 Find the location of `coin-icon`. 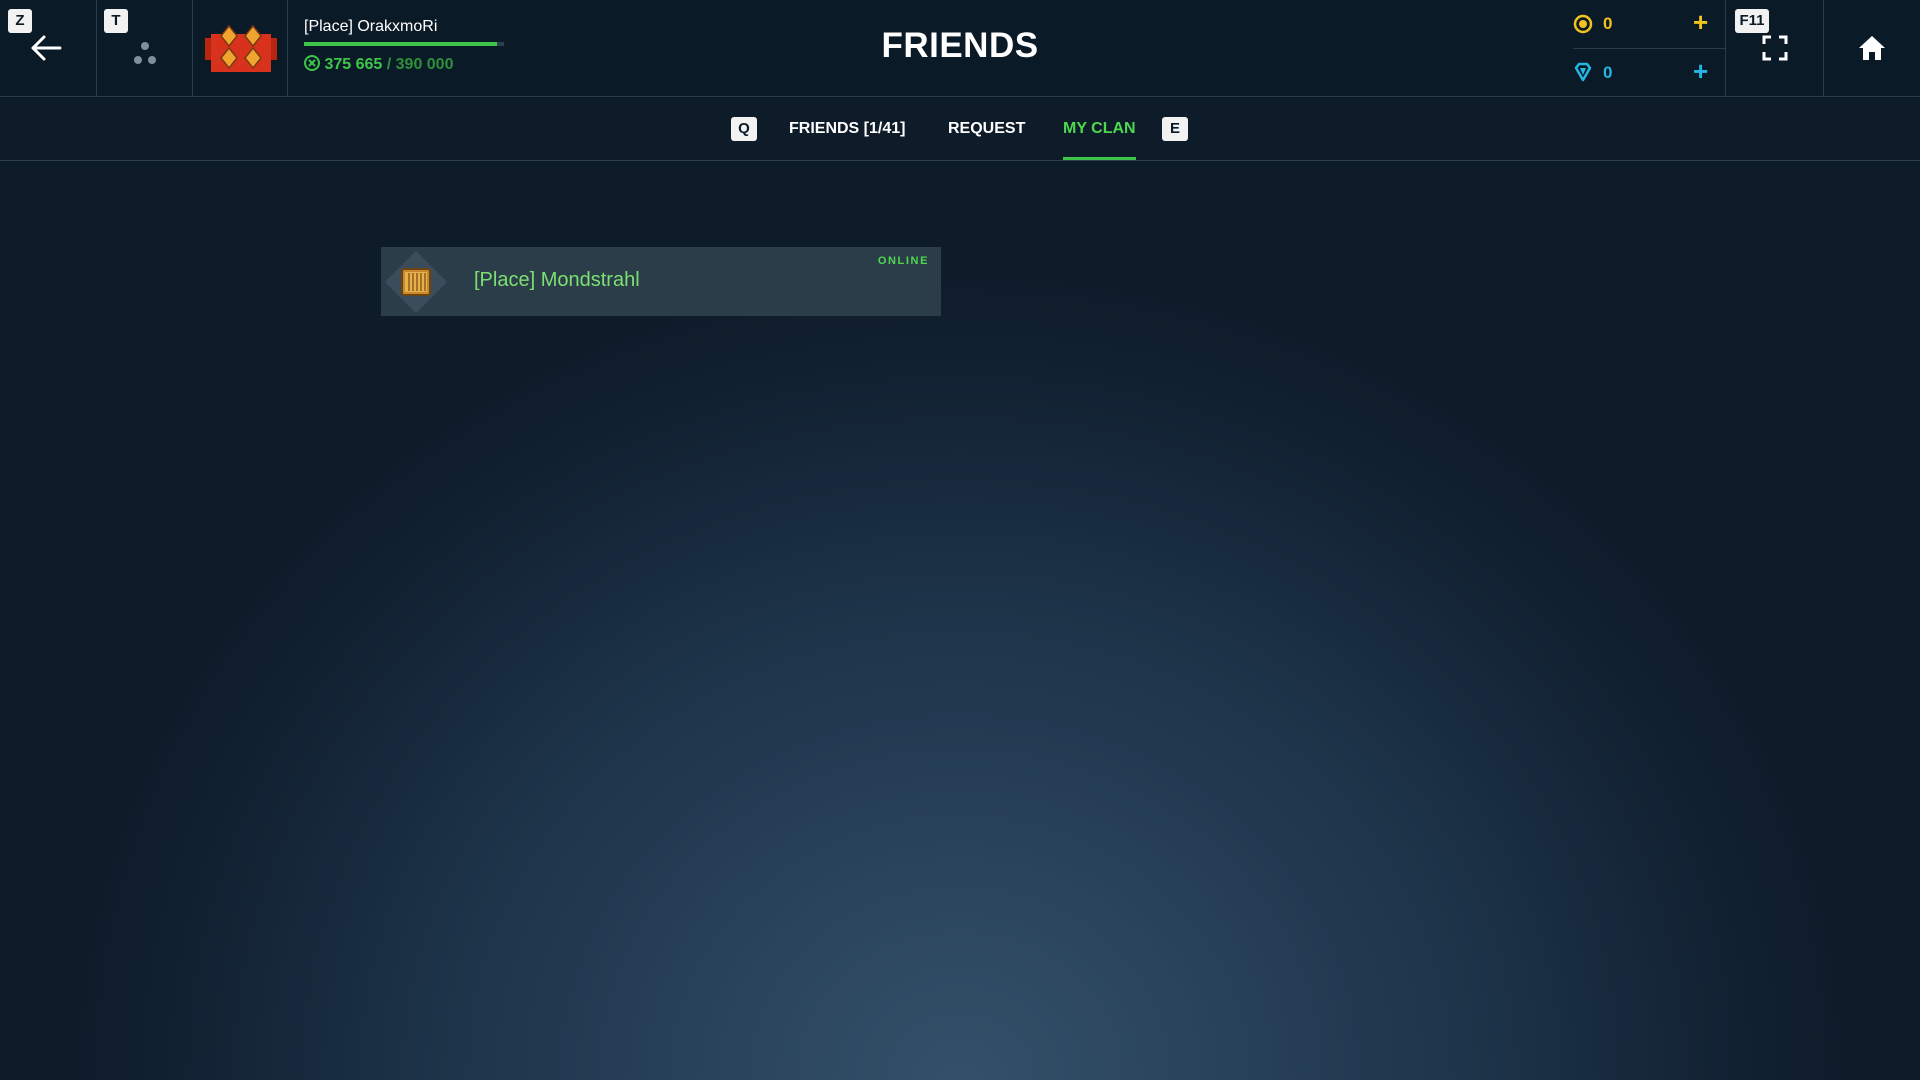

coin-icon is located at coordinates (1583, 24).